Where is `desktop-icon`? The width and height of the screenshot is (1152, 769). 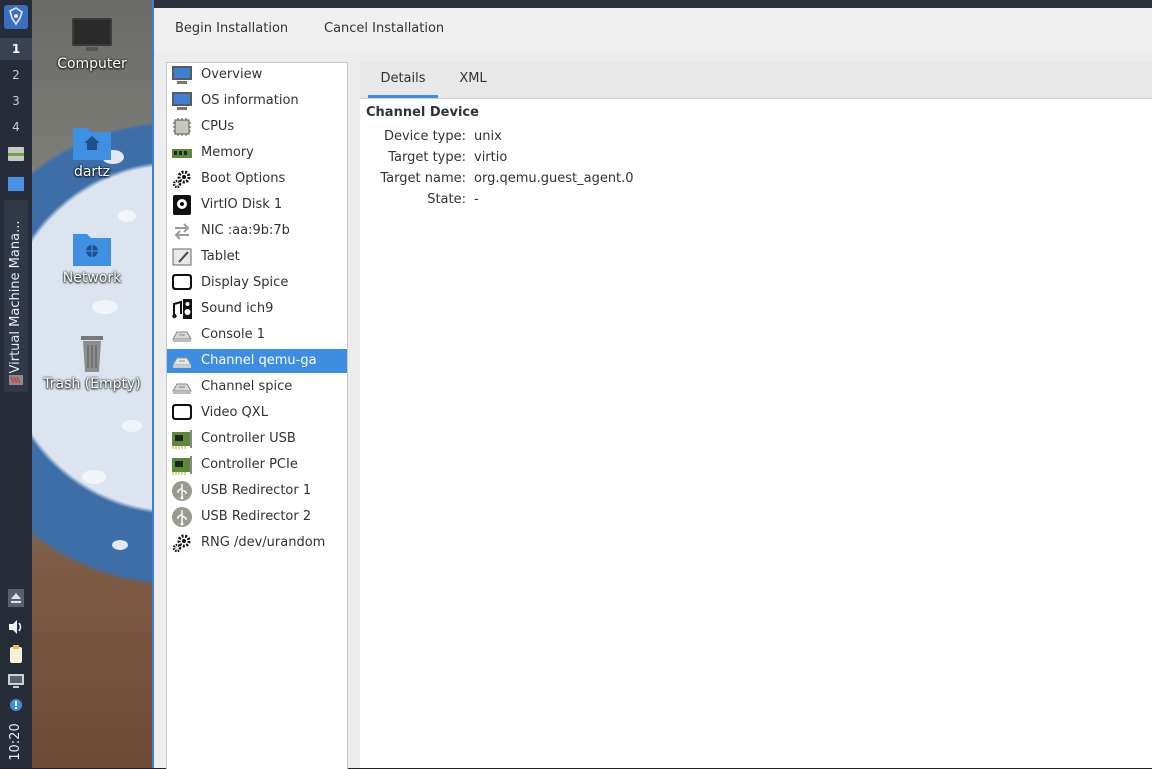
desktop-icon is located at coordinates (16, 184).